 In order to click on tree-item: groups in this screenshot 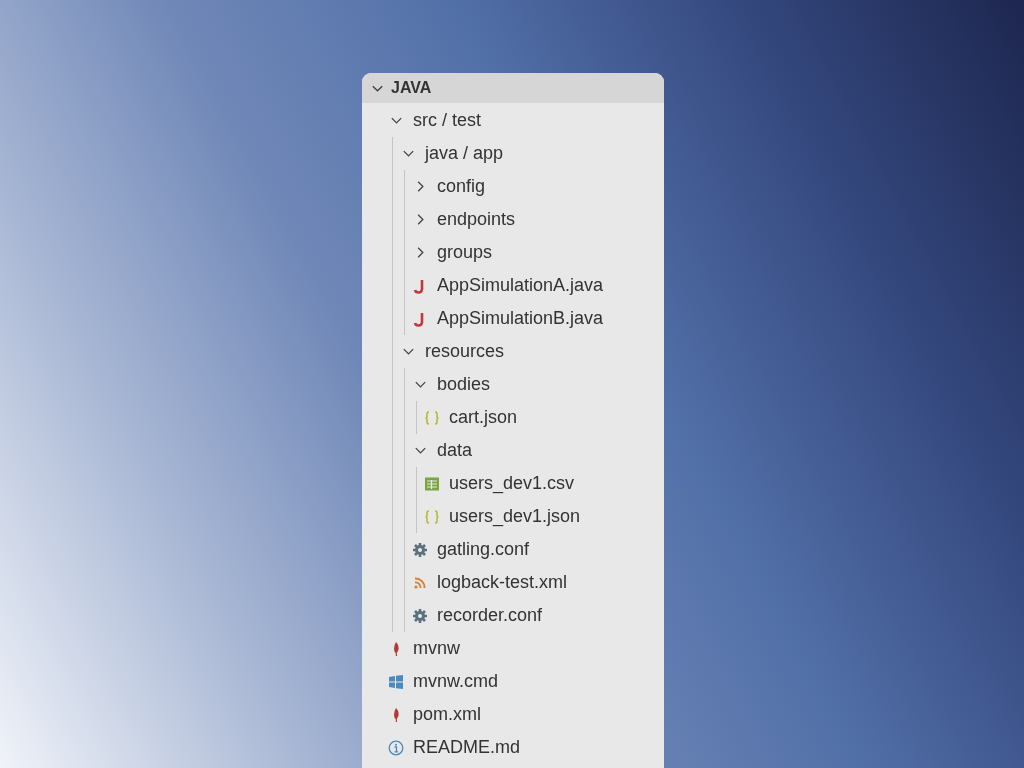, I will do `click(513, 252)`.